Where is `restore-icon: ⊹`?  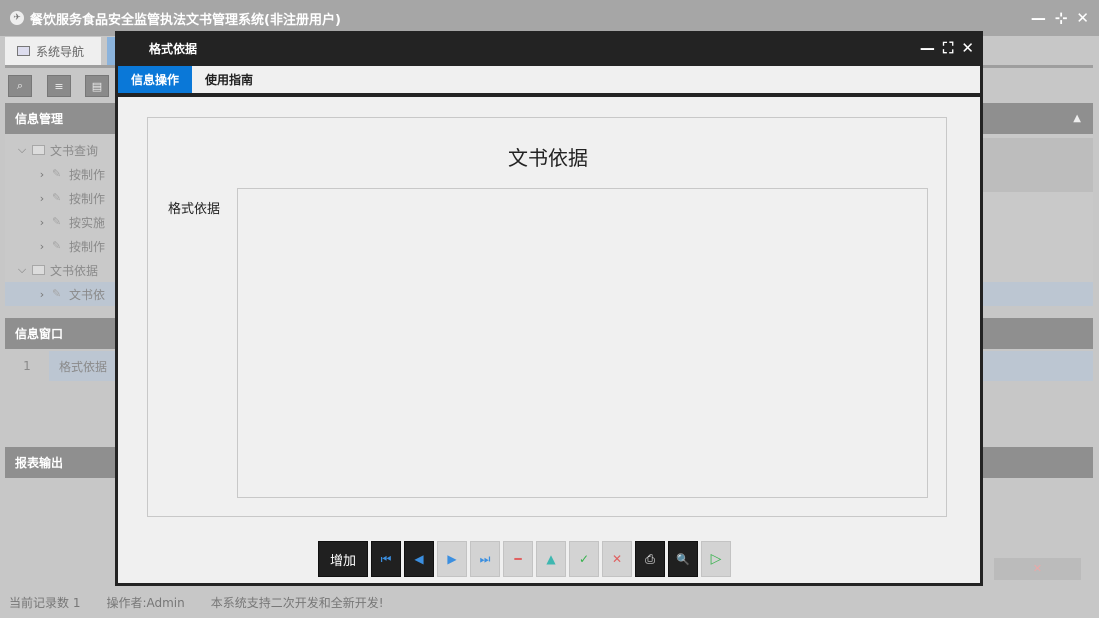
restore-icon: ⊹ is located at coordinates (1061, 18).